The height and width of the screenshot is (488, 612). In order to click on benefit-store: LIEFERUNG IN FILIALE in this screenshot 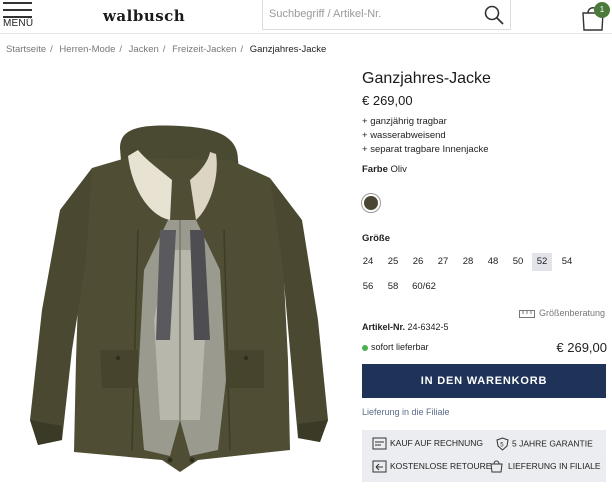, I will do `click(545, 466)`.